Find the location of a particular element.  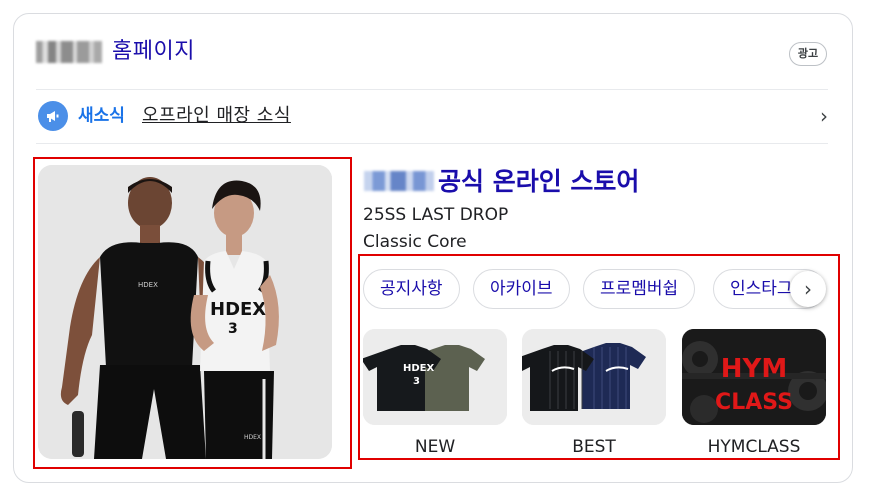

svg-text: HYM is located at coordinates (754, 369).